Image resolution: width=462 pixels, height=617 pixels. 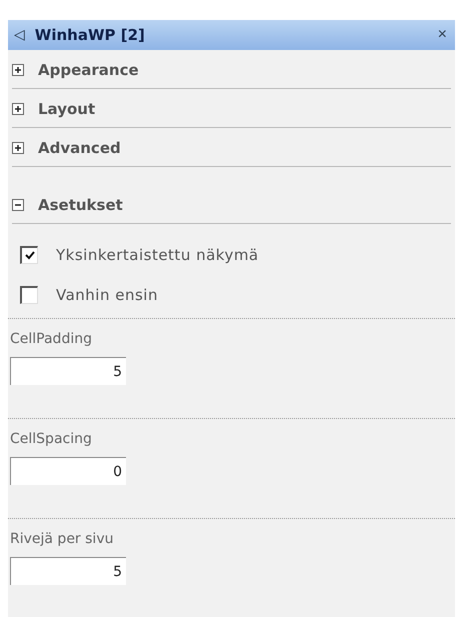 I want to click on section-title: Asetukset, so click(x=80, y=205).